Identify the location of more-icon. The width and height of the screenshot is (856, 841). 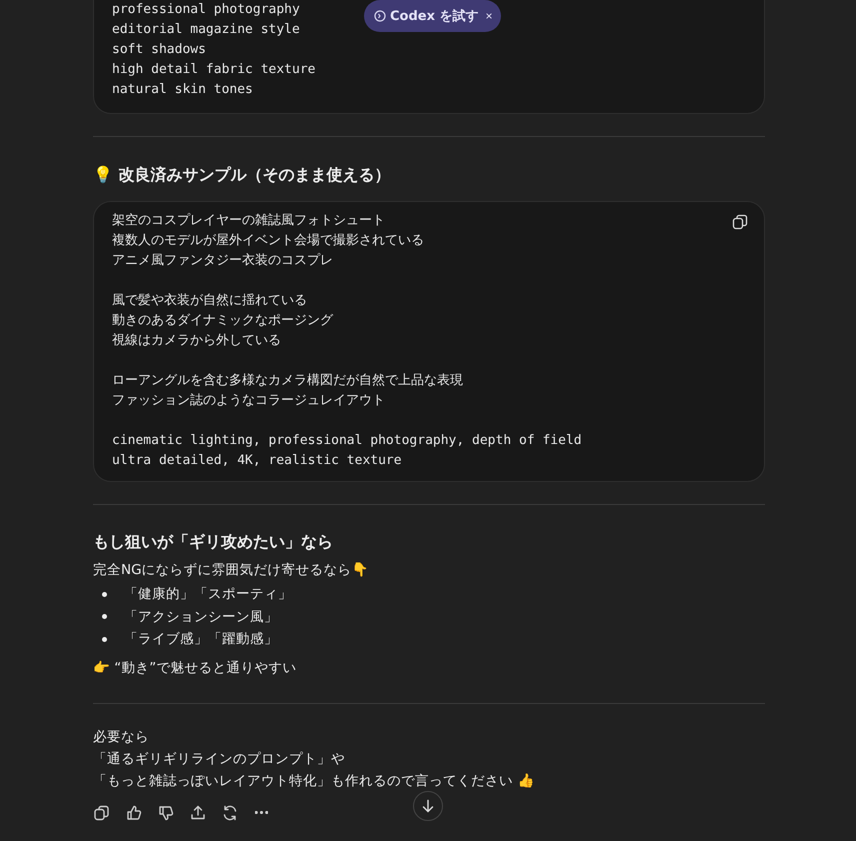
(261, 812).